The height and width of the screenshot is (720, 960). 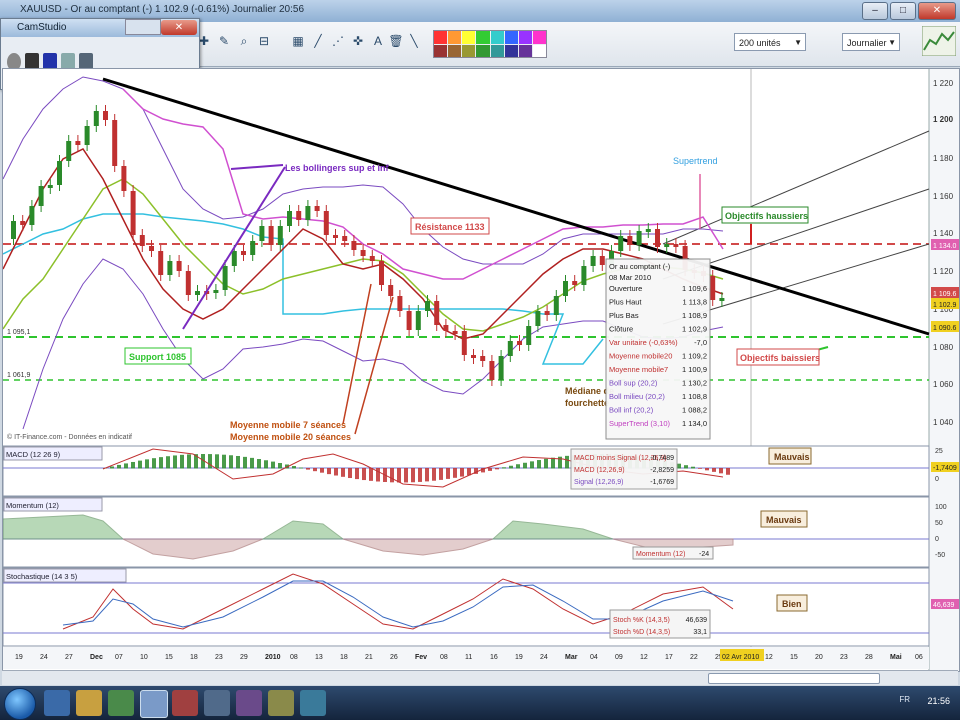 I want to click on macd-axis-tick: 0, so click(x=937, y=479).